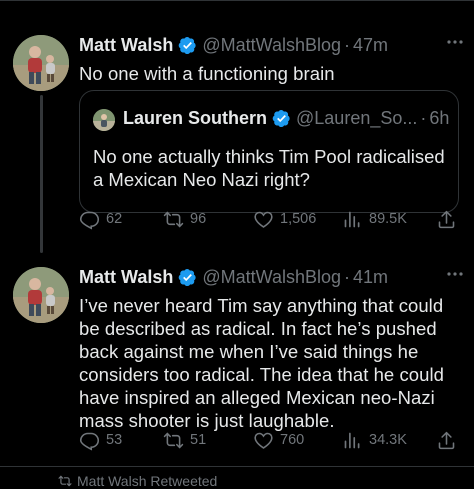  What do you see at coordinates (147, 481) in the screenshot?
I see `retweeted-by-text: Matt Walsh Retweeted` at bounding box center [147, 481].